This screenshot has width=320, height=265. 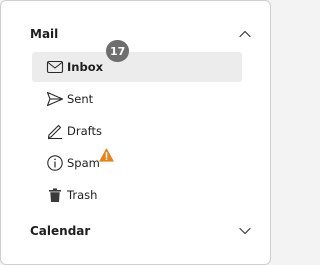 What do you see at coordinates (245, 34) in the screenshot?
I see `chevron-up-icon` at bounding box center [245, 34].